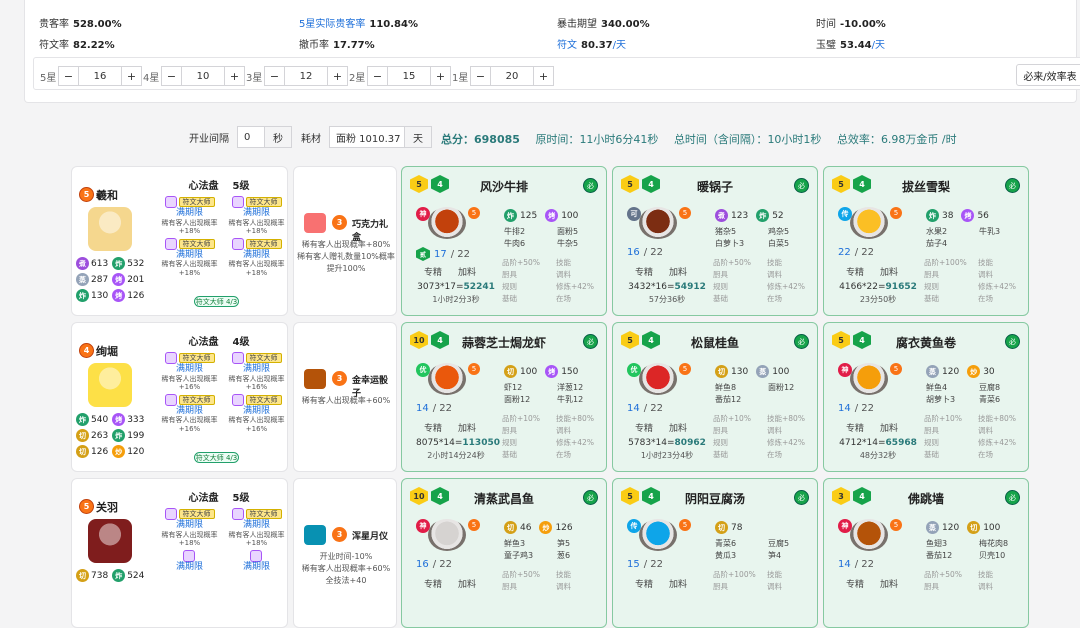 The image size is (1080, 628). I want to click on ingredient: 虾12, so click(513, 387).